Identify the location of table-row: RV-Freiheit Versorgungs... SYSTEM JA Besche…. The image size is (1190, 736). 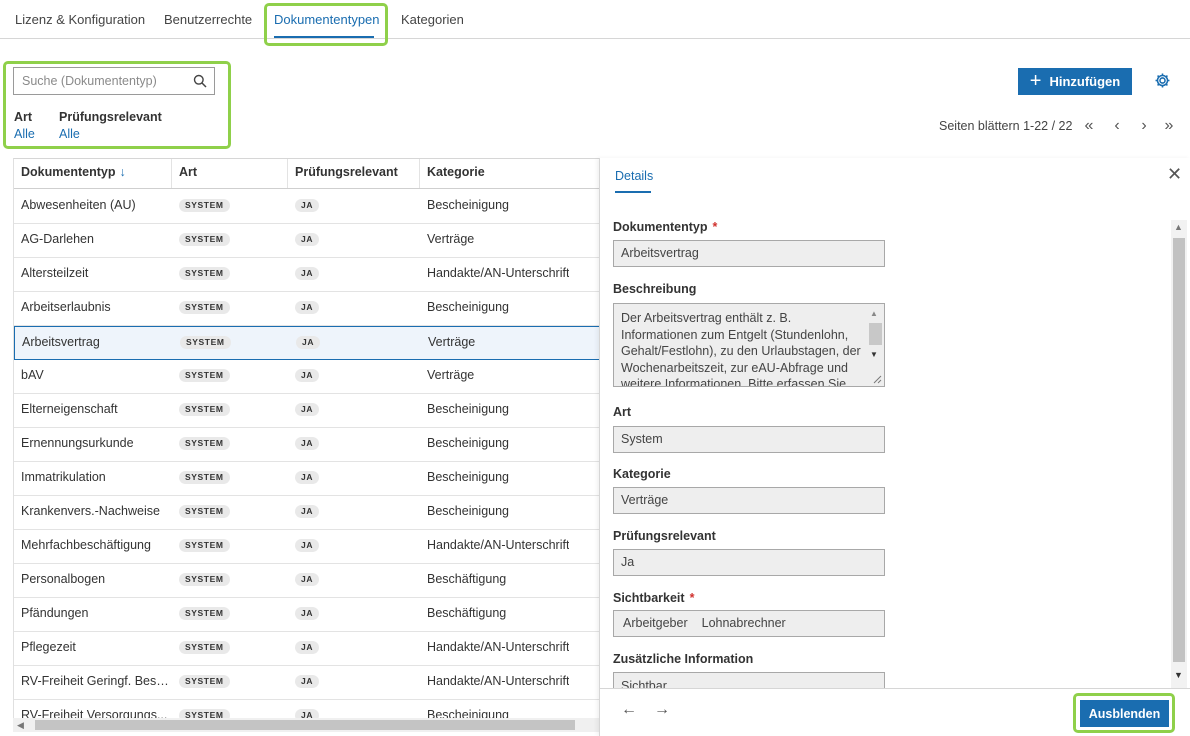
(306, 709).